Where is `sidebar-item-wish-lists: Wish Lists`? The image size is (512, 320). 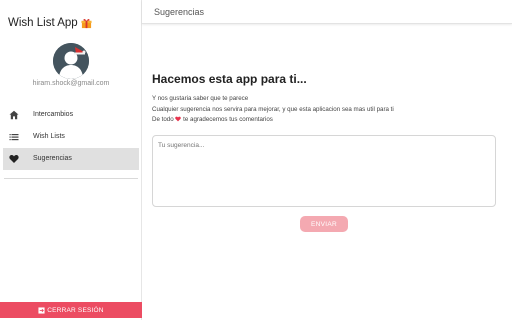
sidebar-item-wish-lists: Wish Lists is located at coordinates (71, 137).